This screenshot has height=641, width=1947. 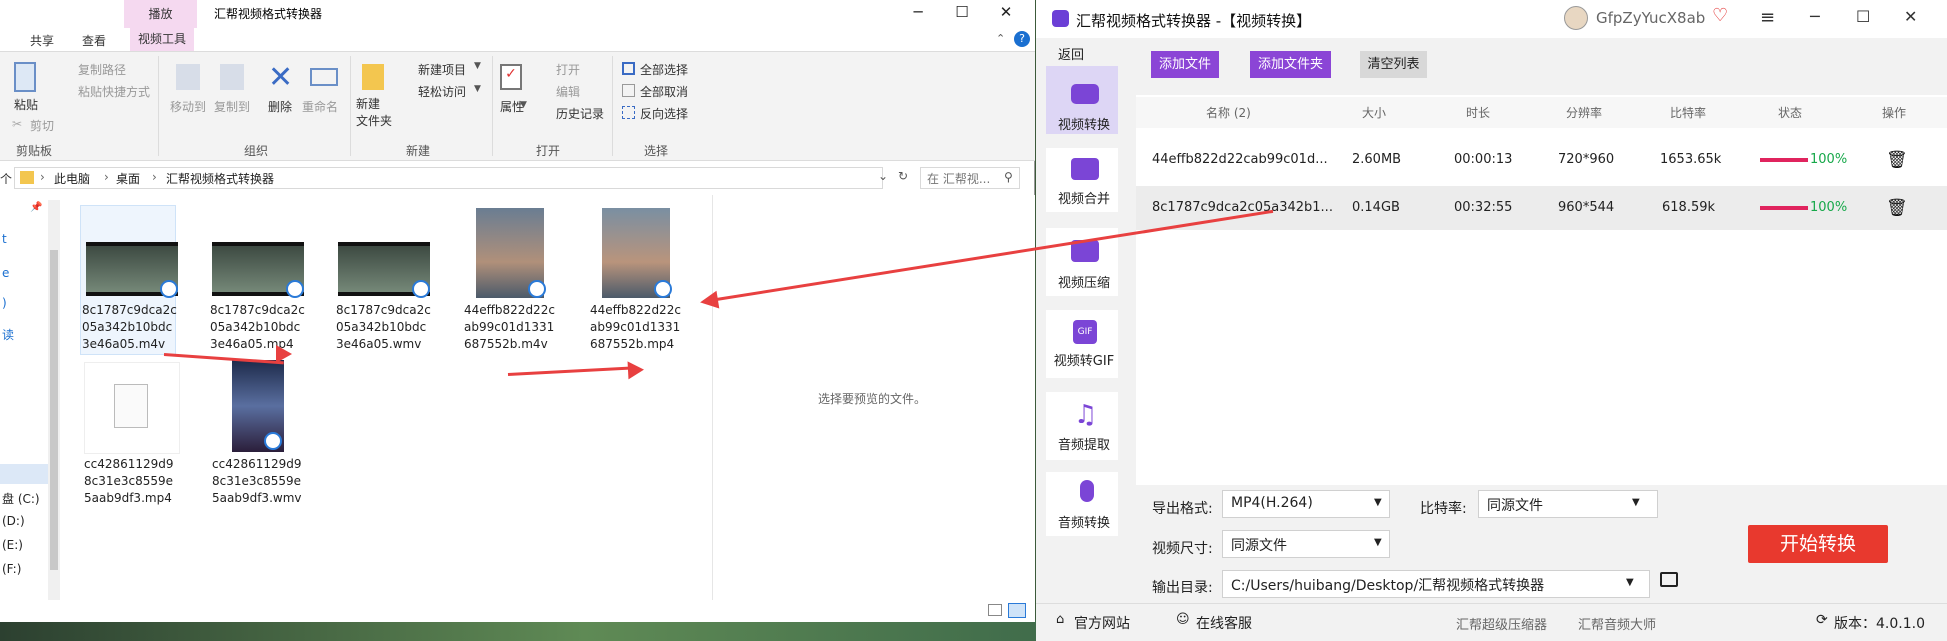 What do you see at coordinates (188, 106) in the screenshot?
I see `move-to-button: 移动到` at bounding box center [188, 106].